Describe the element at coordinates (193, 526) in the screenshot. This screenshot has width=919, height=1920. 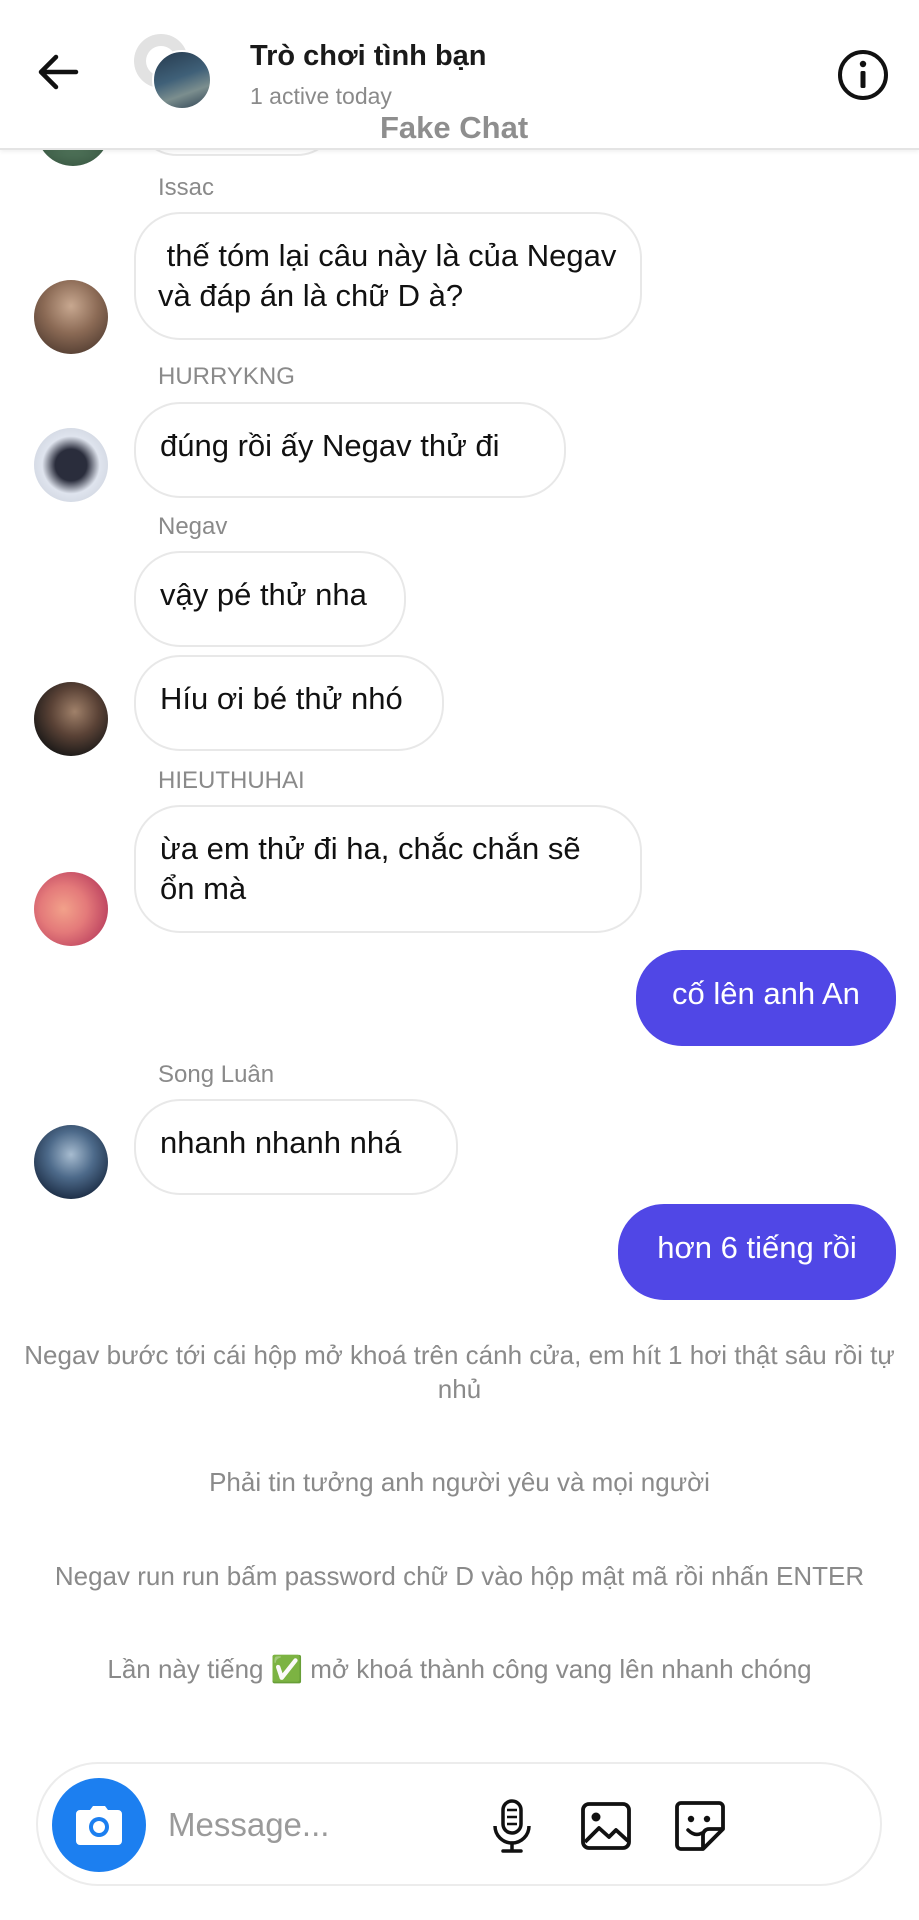
I see `sender-name: Negav` at that location.